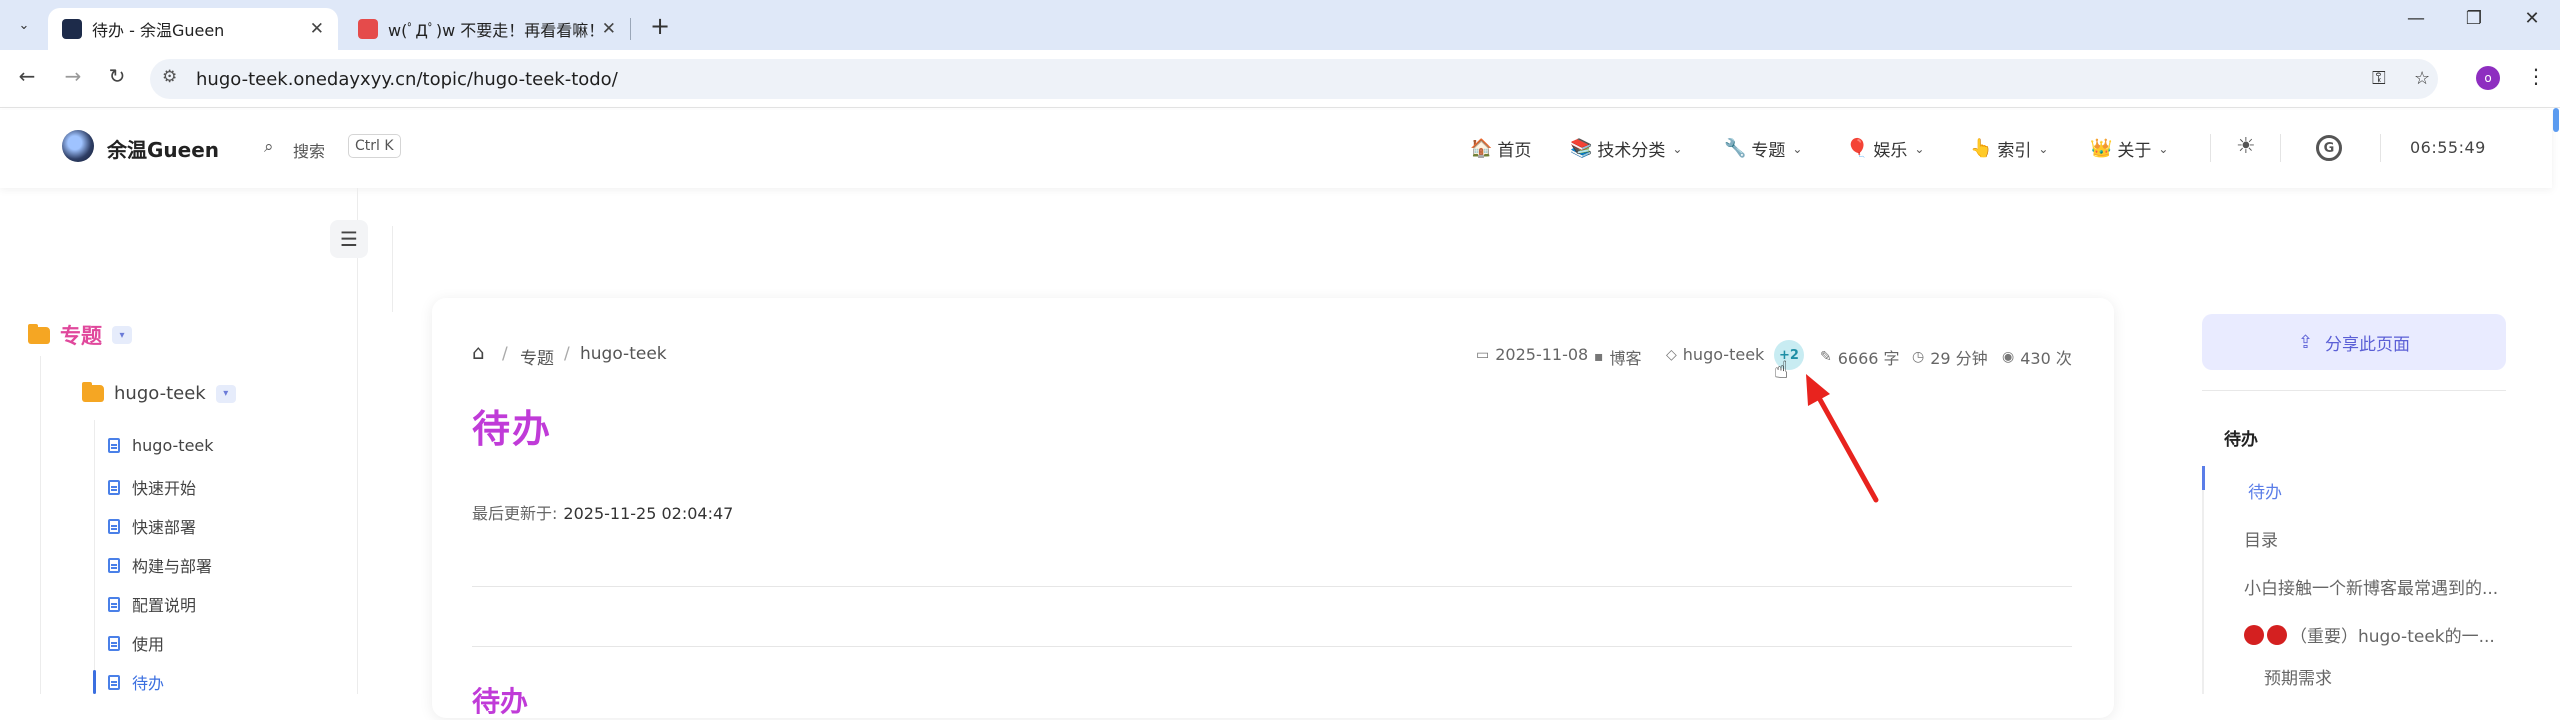 The width and height of the screenshot is (2560, 720). Describe the element at coordinates (164, 527) in the screenshot. I see `sidebar-item-label: 快速部署` at that location.